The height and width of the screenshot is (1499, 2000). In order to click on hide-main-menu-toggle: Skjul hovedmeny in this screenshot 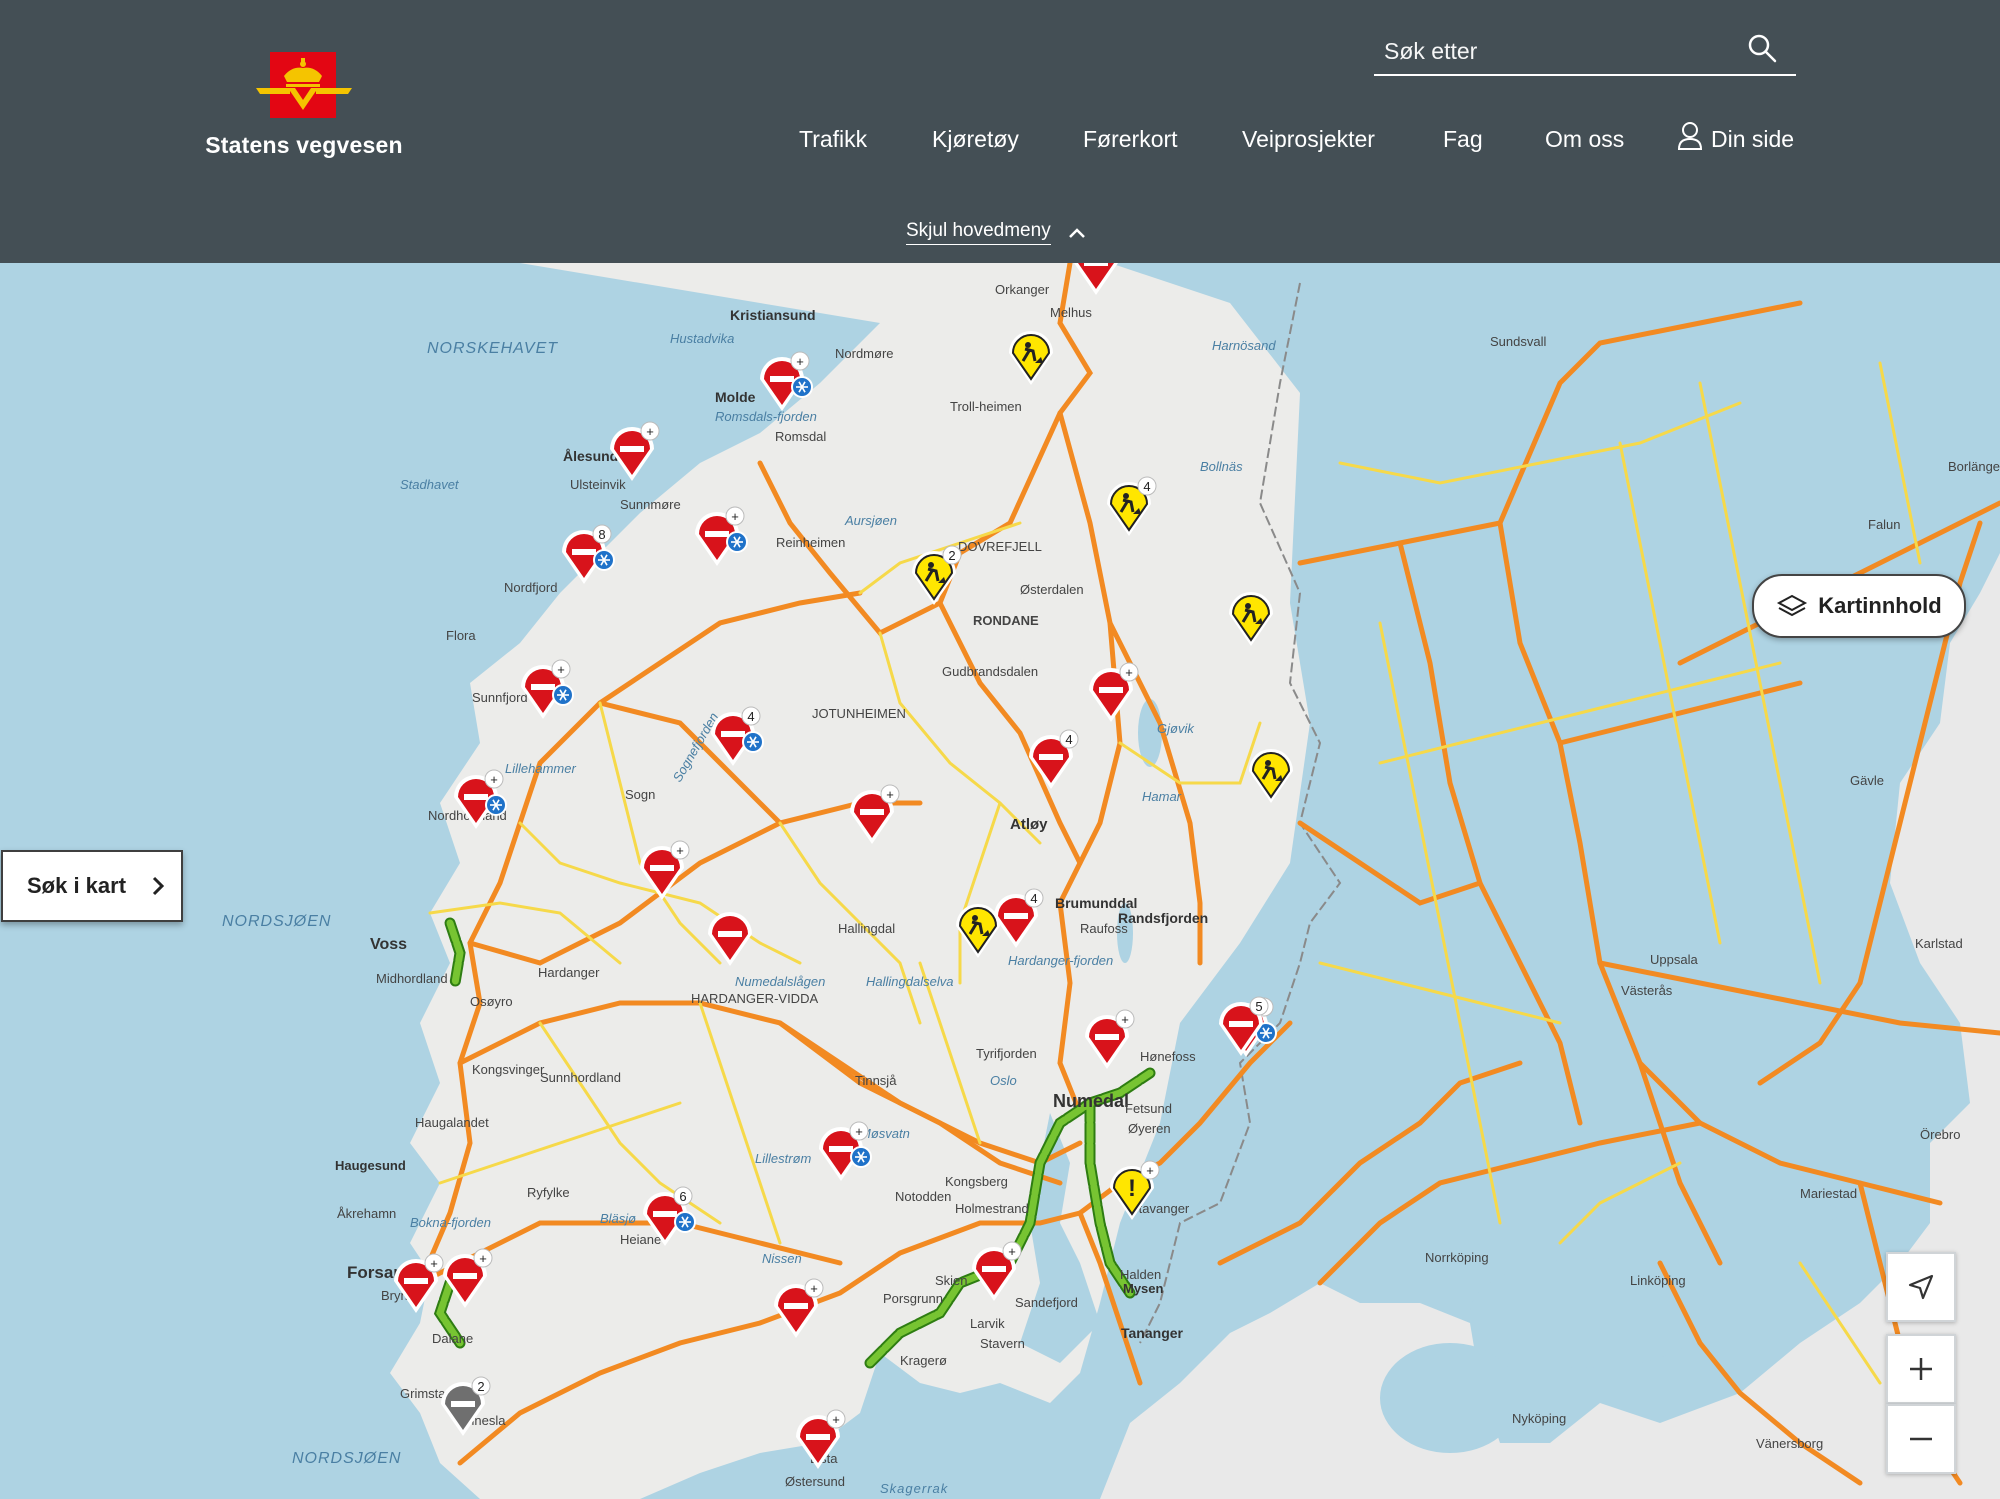, I will do `click(997, 232)`.